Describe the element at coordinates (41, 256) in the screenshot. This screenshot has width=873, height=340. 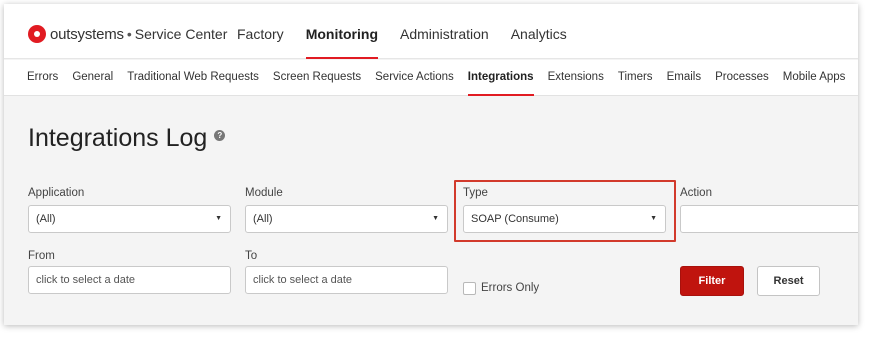
I see `from-label: From` at that location.